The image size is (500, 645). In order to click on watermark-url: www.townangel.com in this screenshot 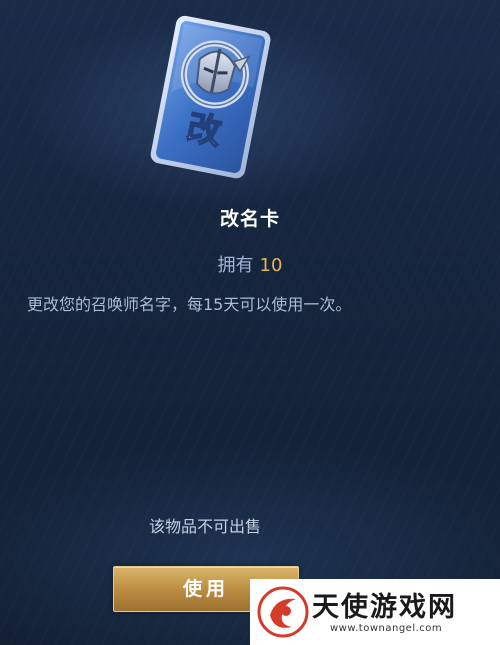, I will do `click(386, 628)`.